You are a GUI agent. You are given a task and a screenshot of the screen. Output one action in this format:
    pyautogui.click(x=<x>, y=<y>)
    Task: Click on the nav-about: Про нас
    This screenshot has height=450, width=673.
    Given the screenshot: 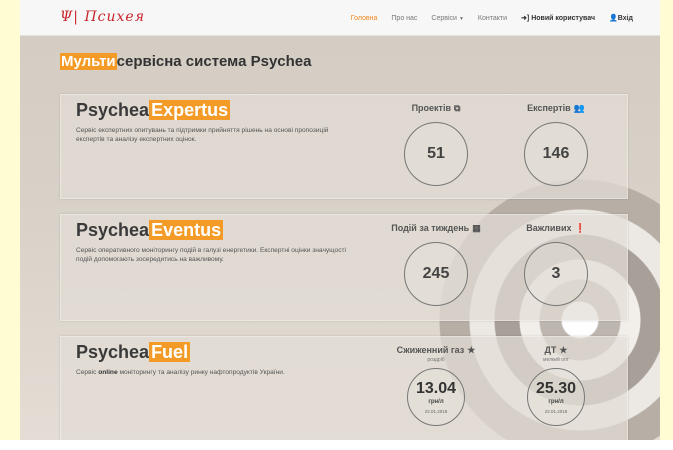 What is the action you would take?
    pyautogui.click(x=404, y=18)
    